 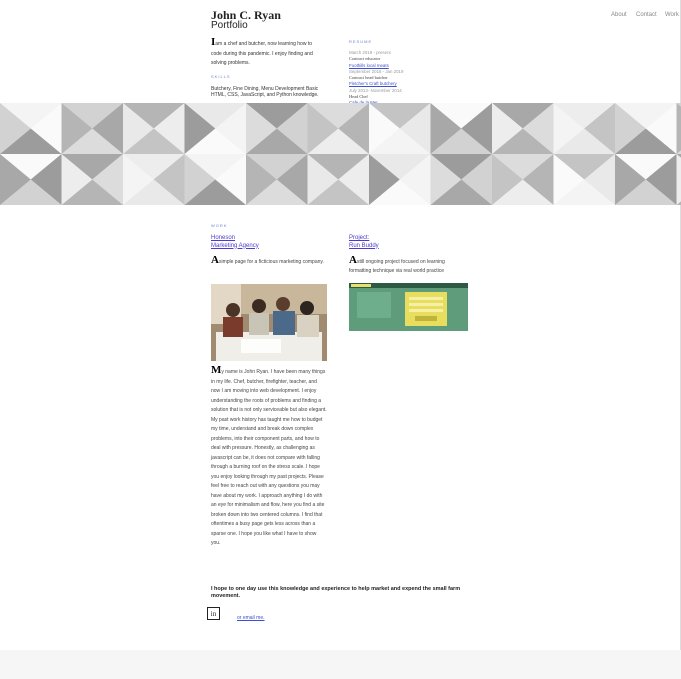 What do you see at coordinates (251, 618) in the screenshot?
I see `email-link: or email me.` at bounding box center [251, 618].